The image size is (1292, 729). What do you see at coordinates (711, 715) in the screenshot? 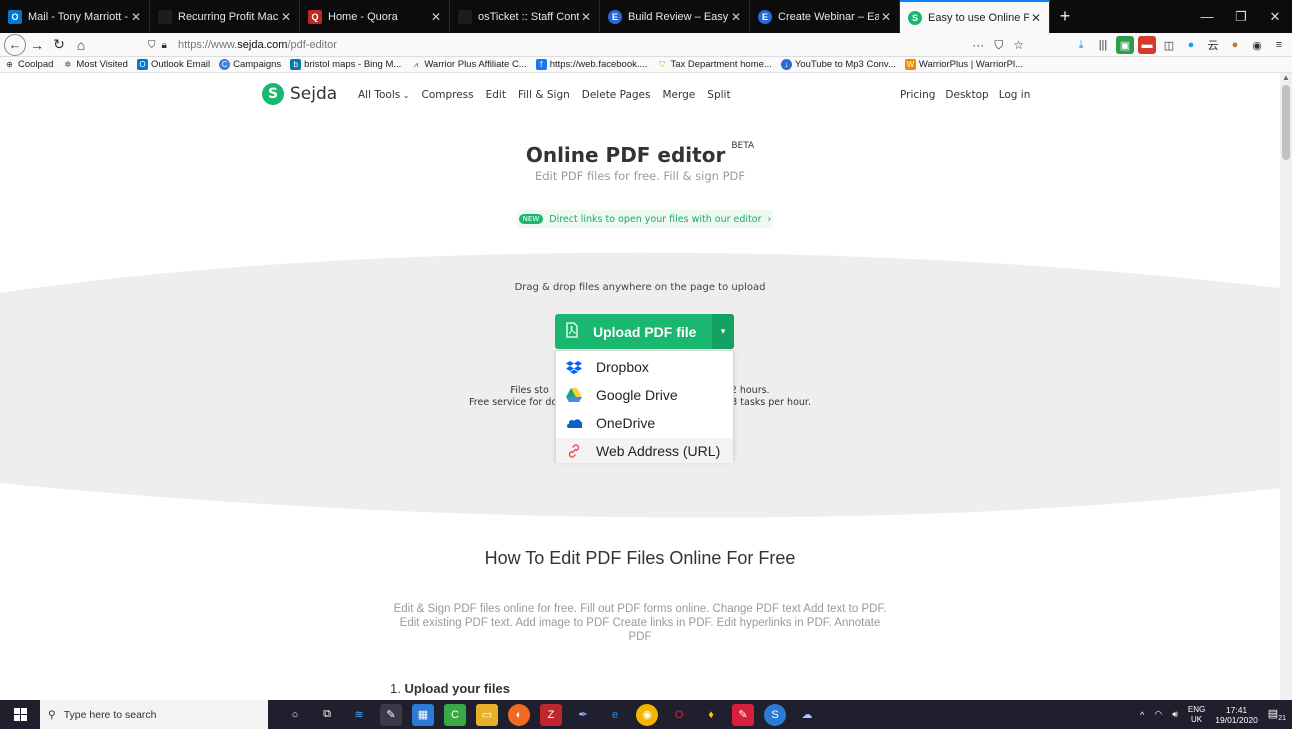
I see `app-pin-icon: ♦` at bounding box center [711, 715].